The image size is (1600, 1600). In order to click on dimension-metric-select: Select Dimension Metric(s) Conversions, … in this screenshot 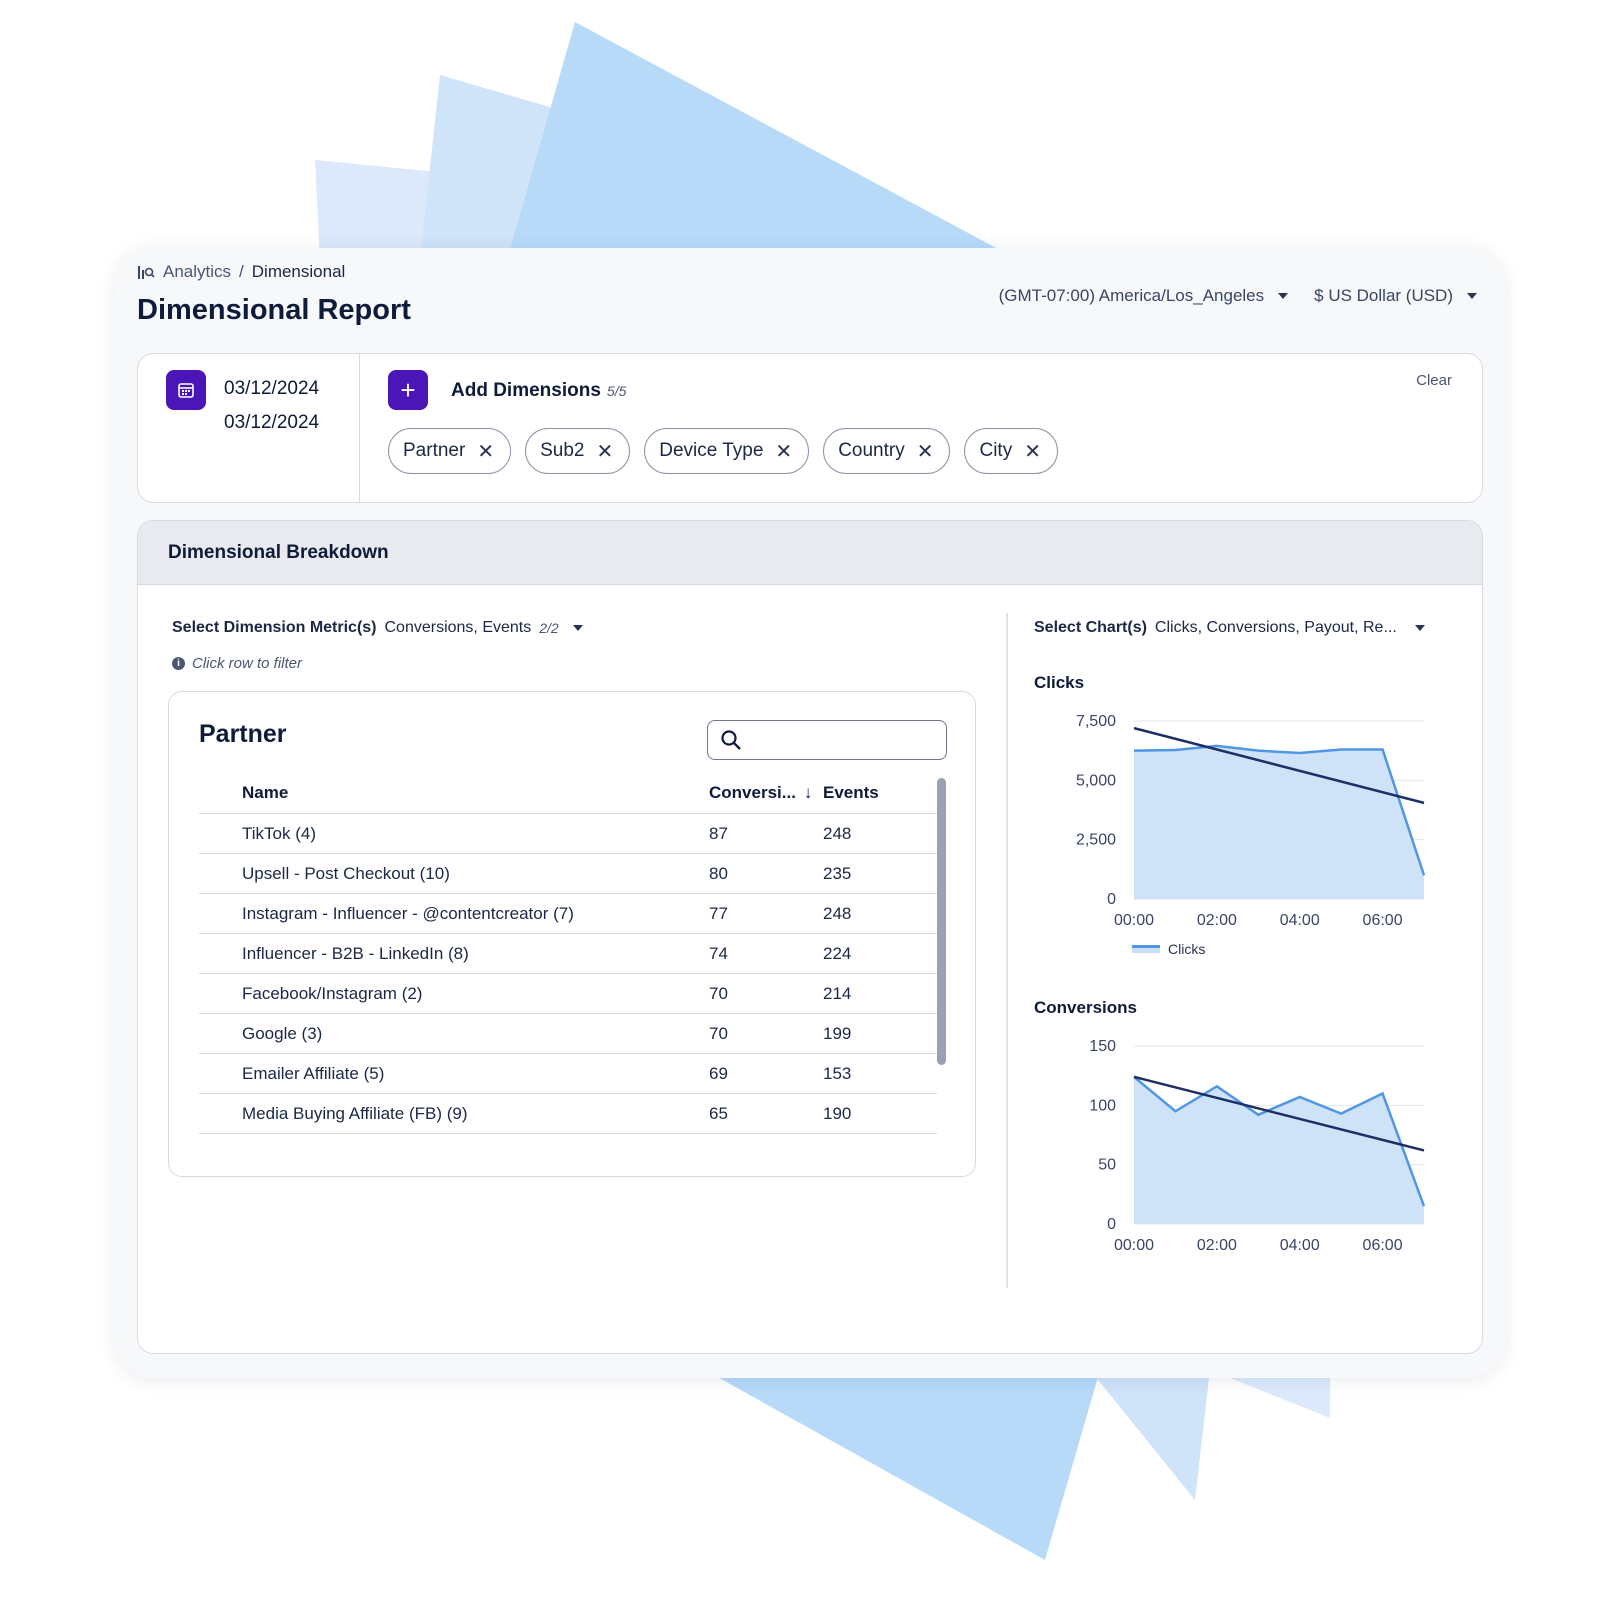, I will do `click(377, 628)`.